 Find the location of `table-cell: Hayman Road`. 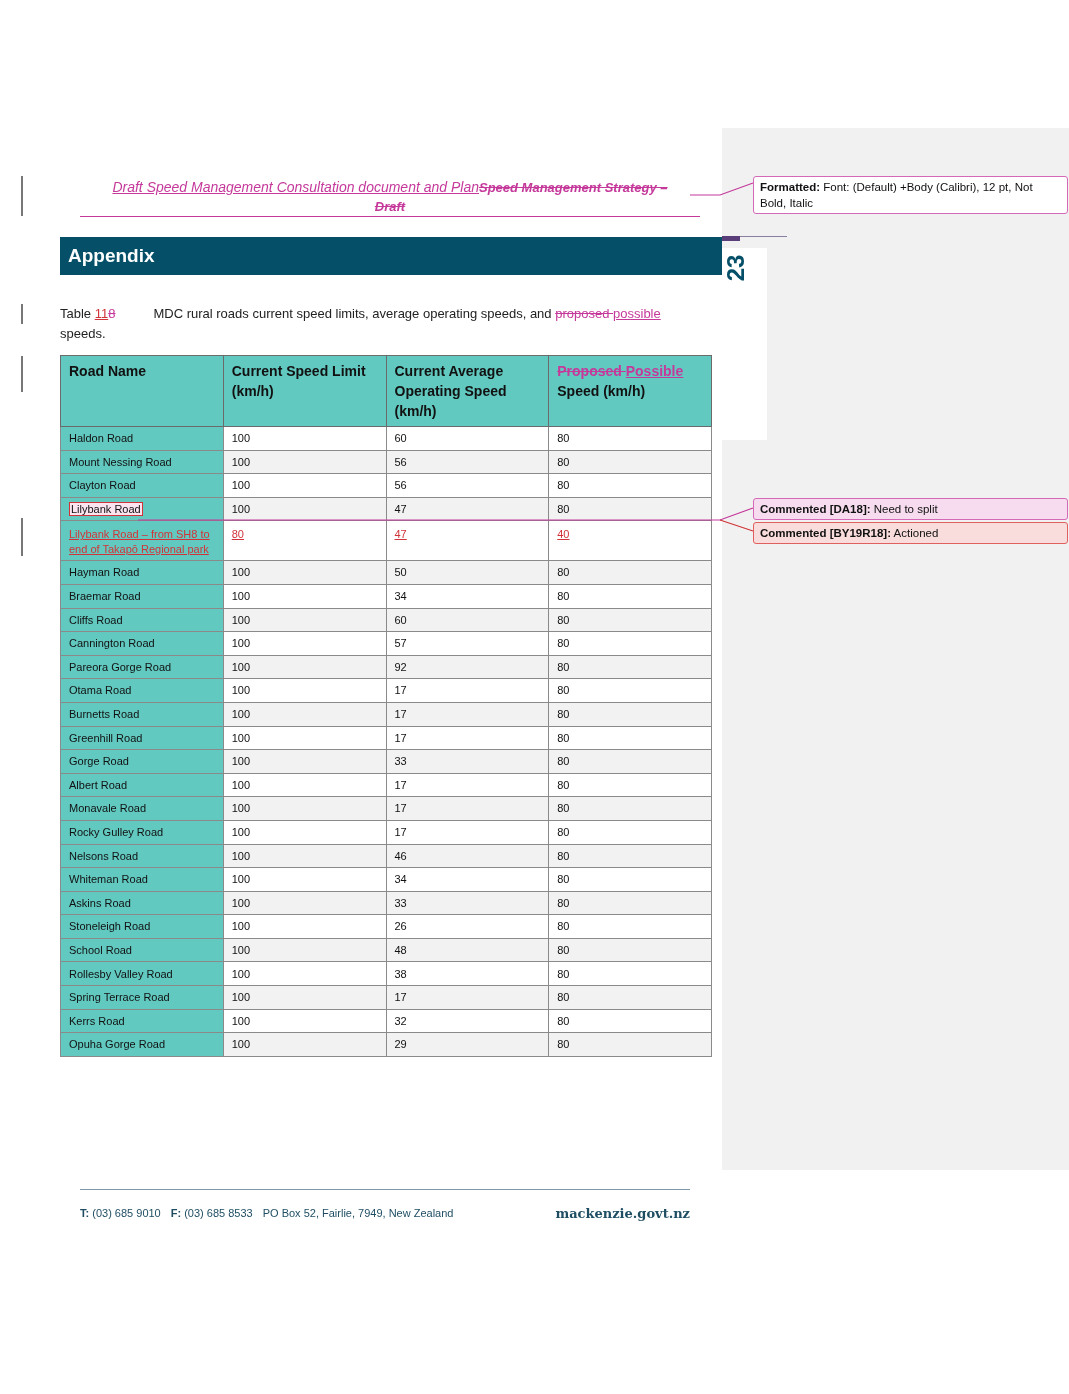

table-cell: Hayman Road is located at coordinates (142, 572).